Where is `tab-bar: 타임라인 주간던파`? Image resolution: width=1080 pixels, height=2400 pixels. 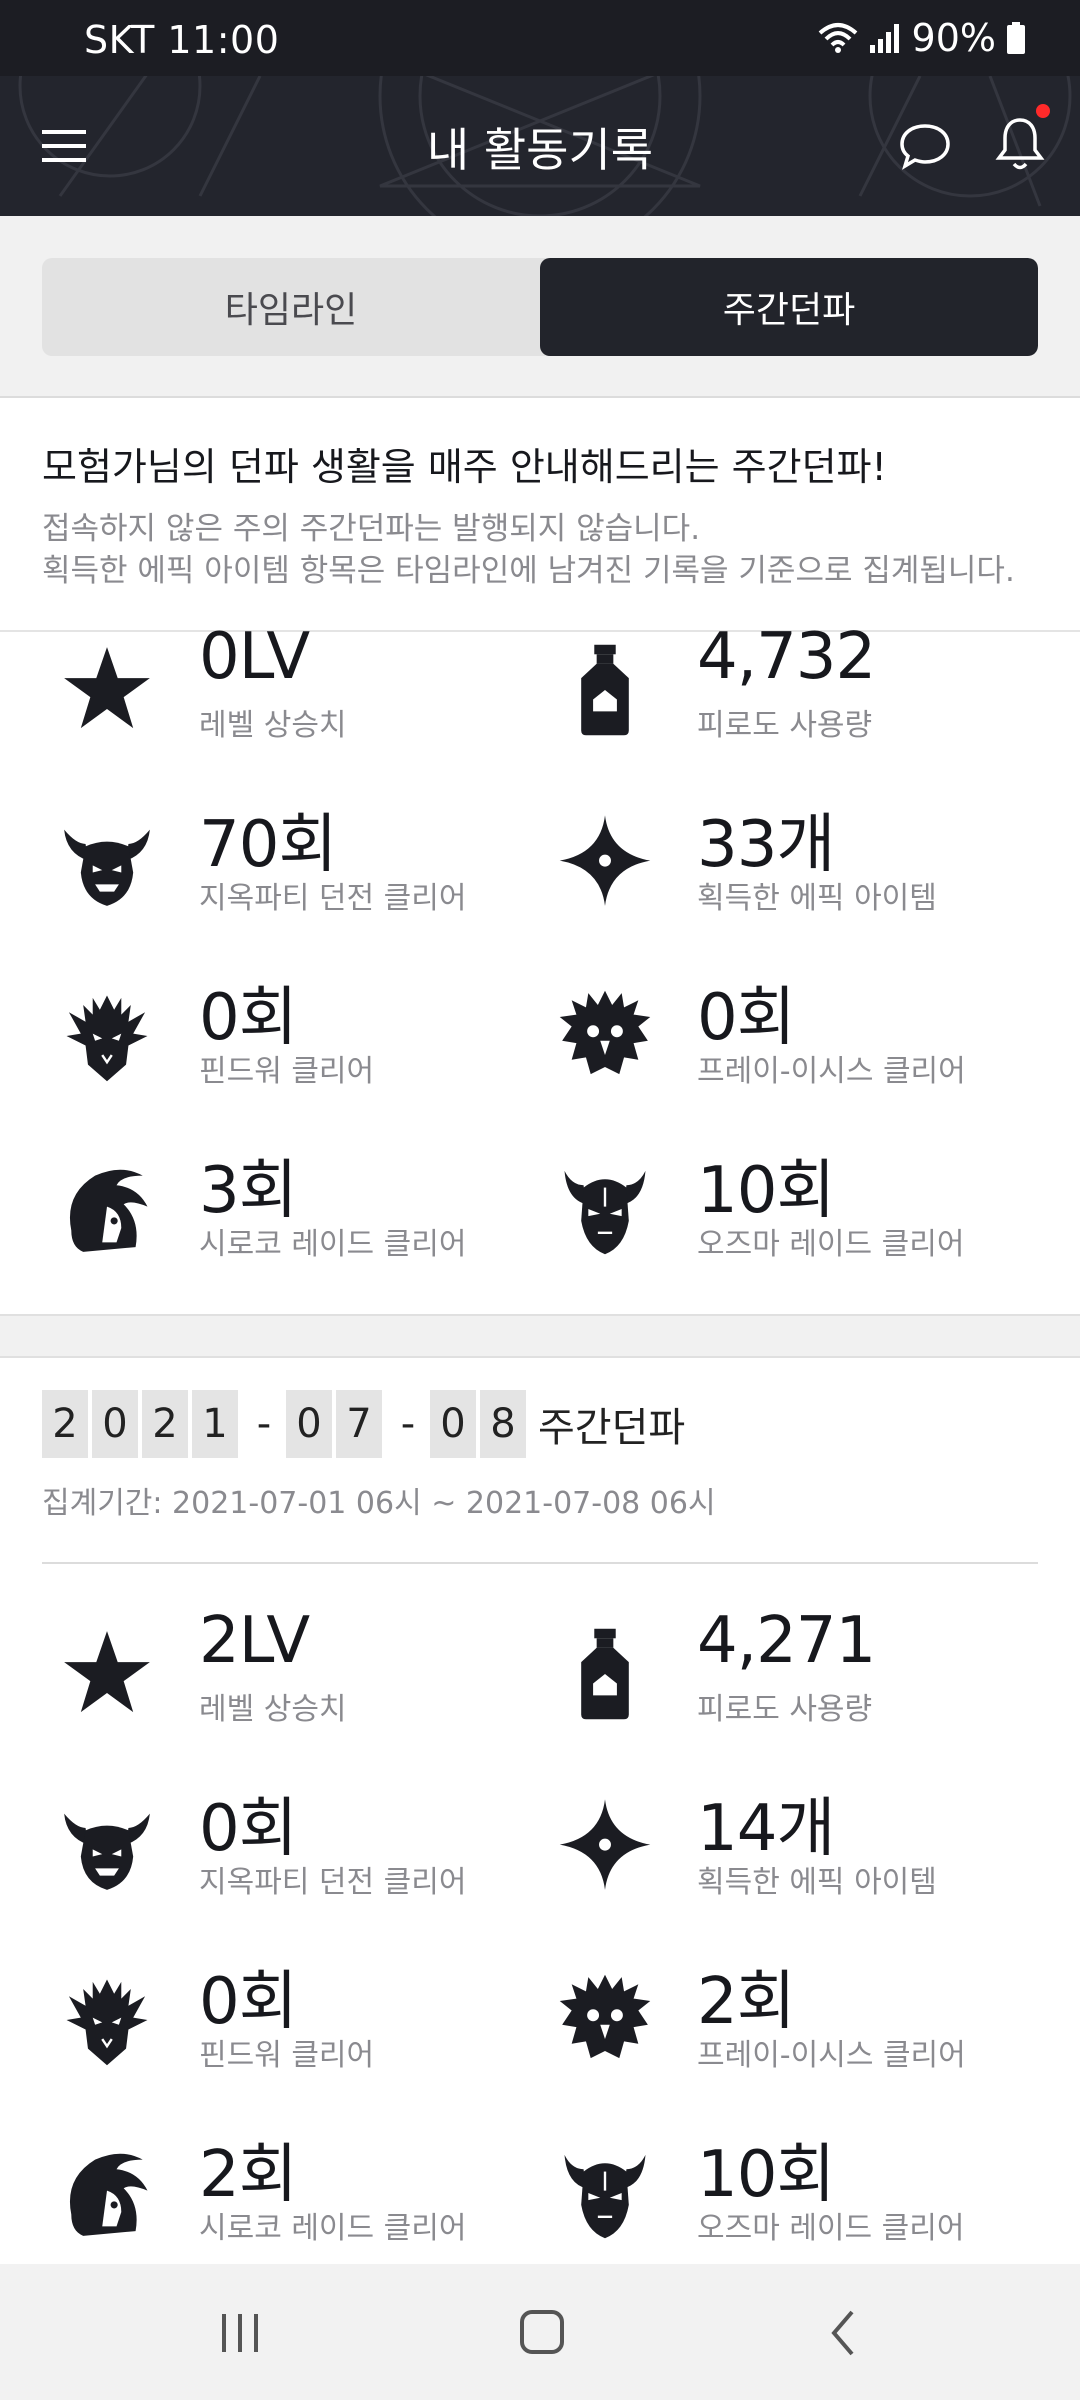
tab-bar: 타임라인 주간던파 is located at coordinates (540, 307).